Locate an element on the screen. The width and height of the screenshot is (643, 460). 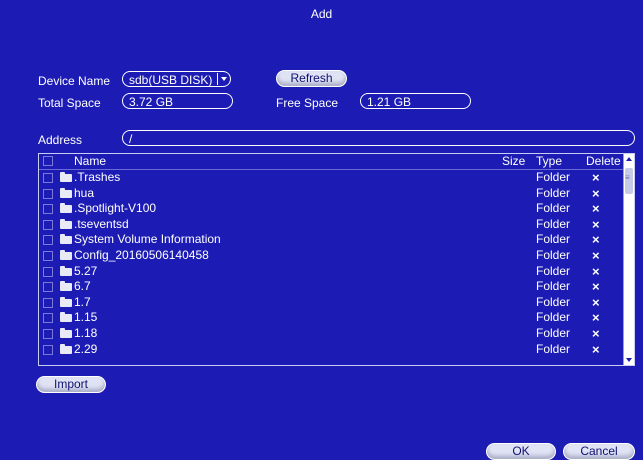
table-row: 2.29 Folder × is located at coordinates (332, 349).